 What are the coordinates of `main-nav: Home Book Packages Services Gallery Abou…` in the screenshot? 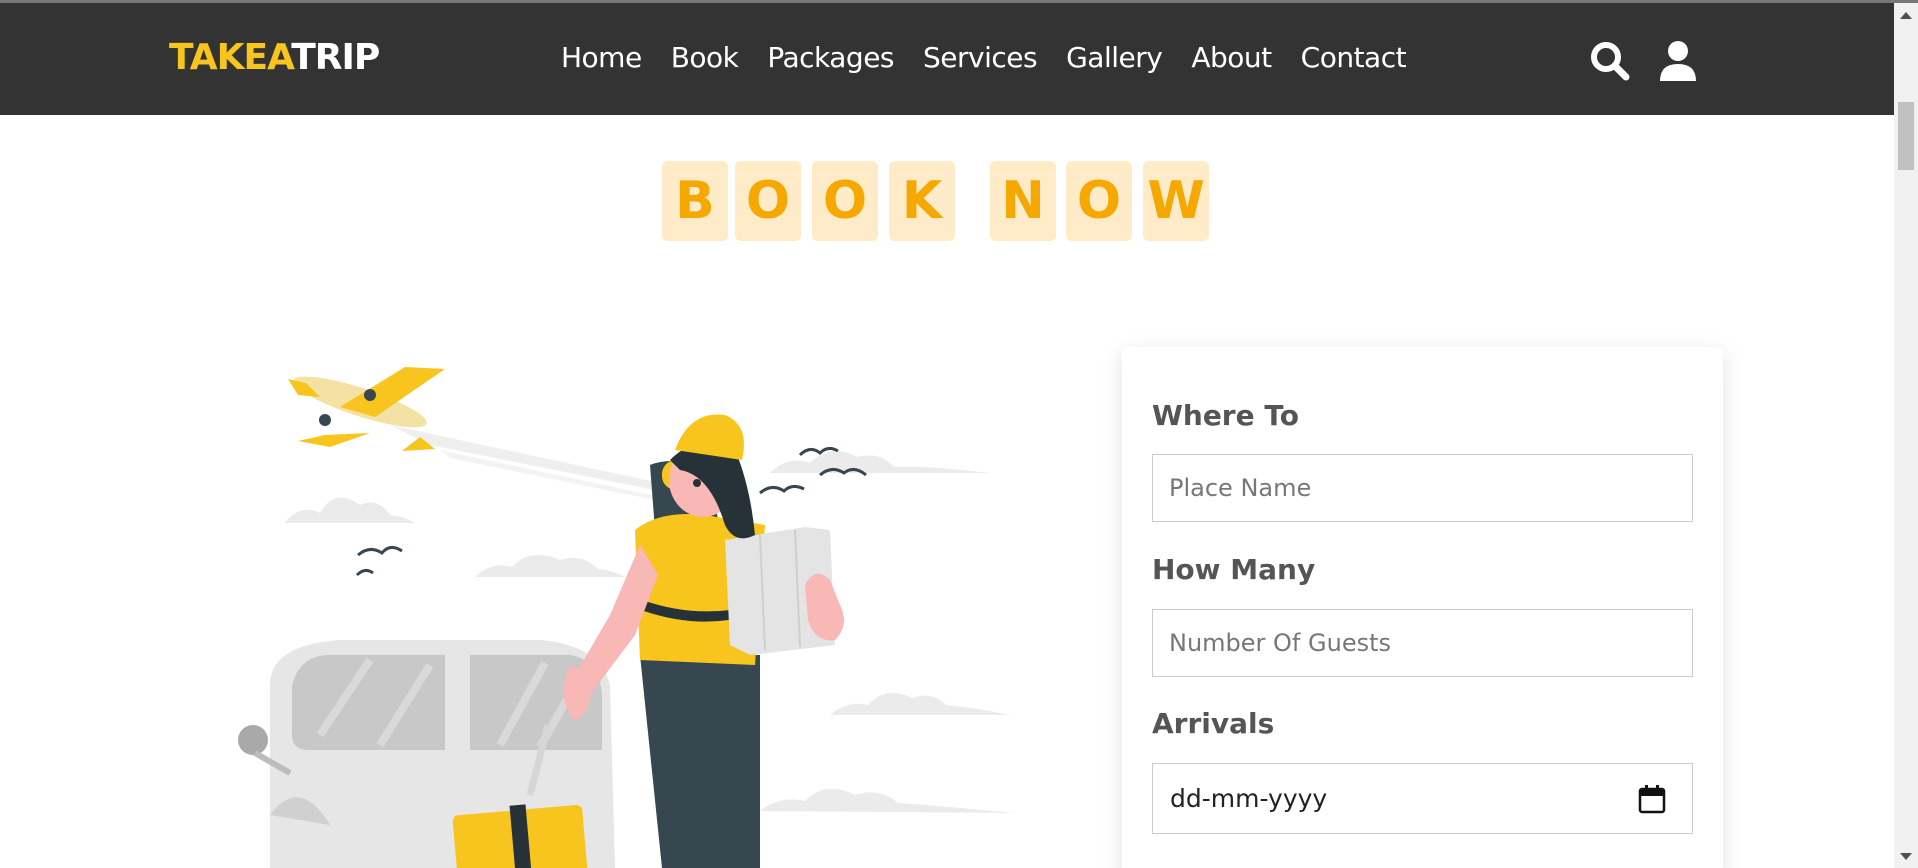 It's located at (984, 57).